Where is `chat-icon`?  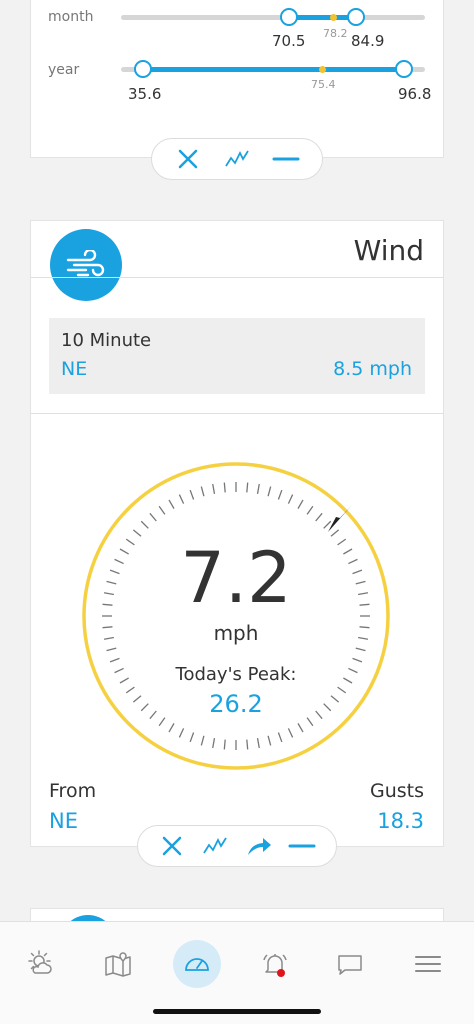 chat-icon is located at coordinates (350, 965).